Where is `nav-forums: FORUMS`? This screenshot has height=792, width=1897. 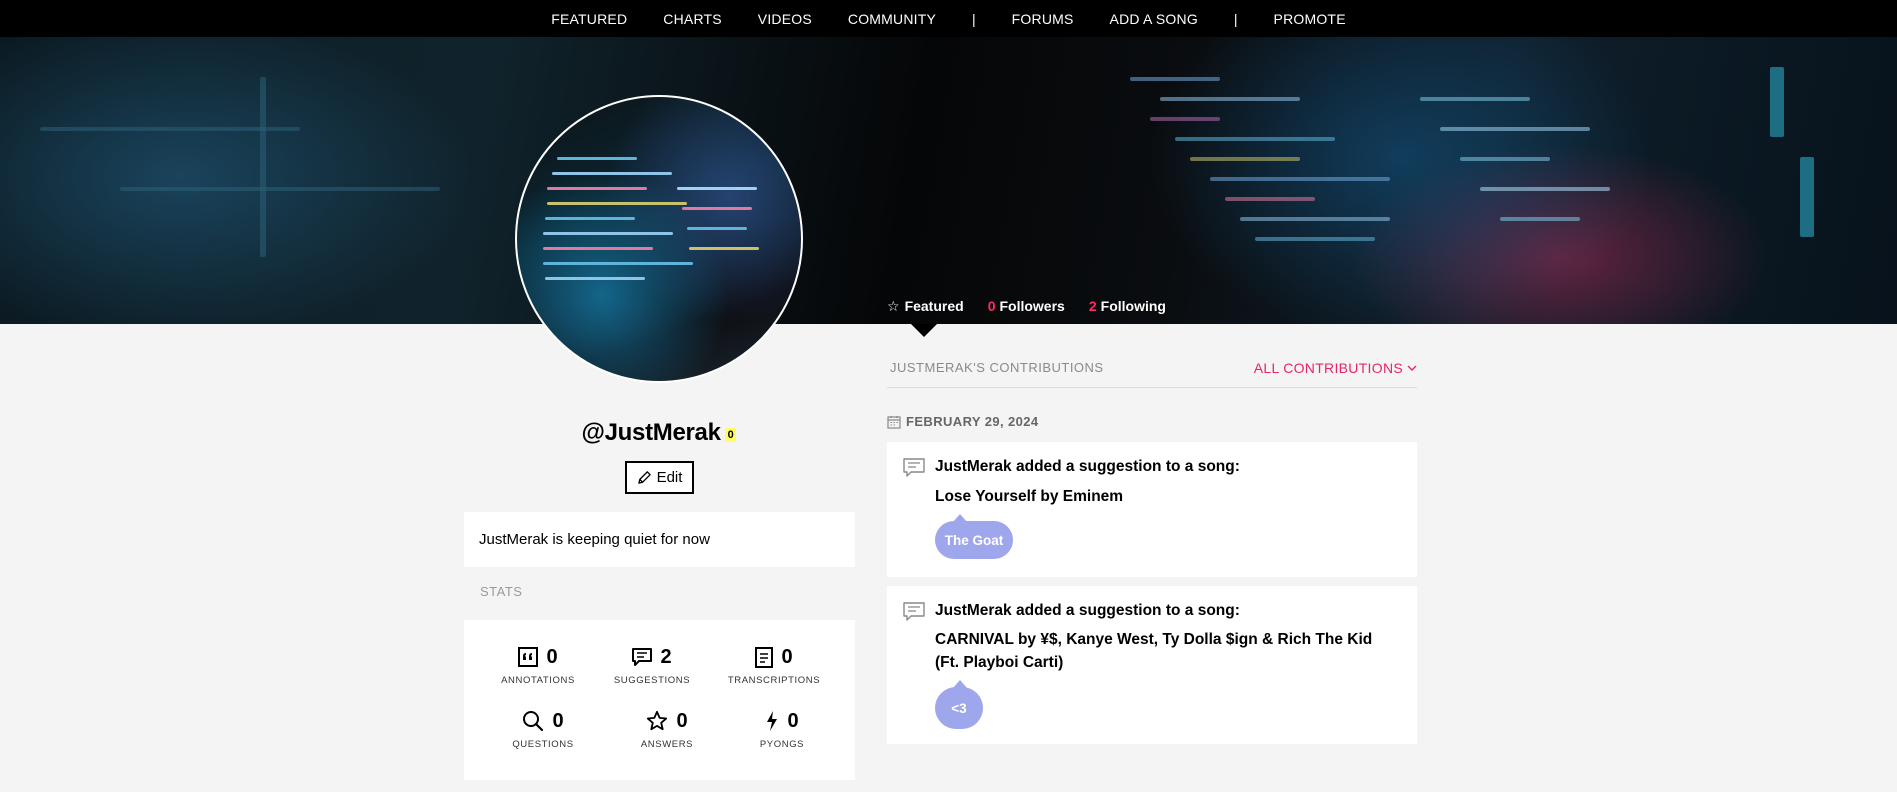 nav-forums: FORUMS is located at coordinates (1043, 19).